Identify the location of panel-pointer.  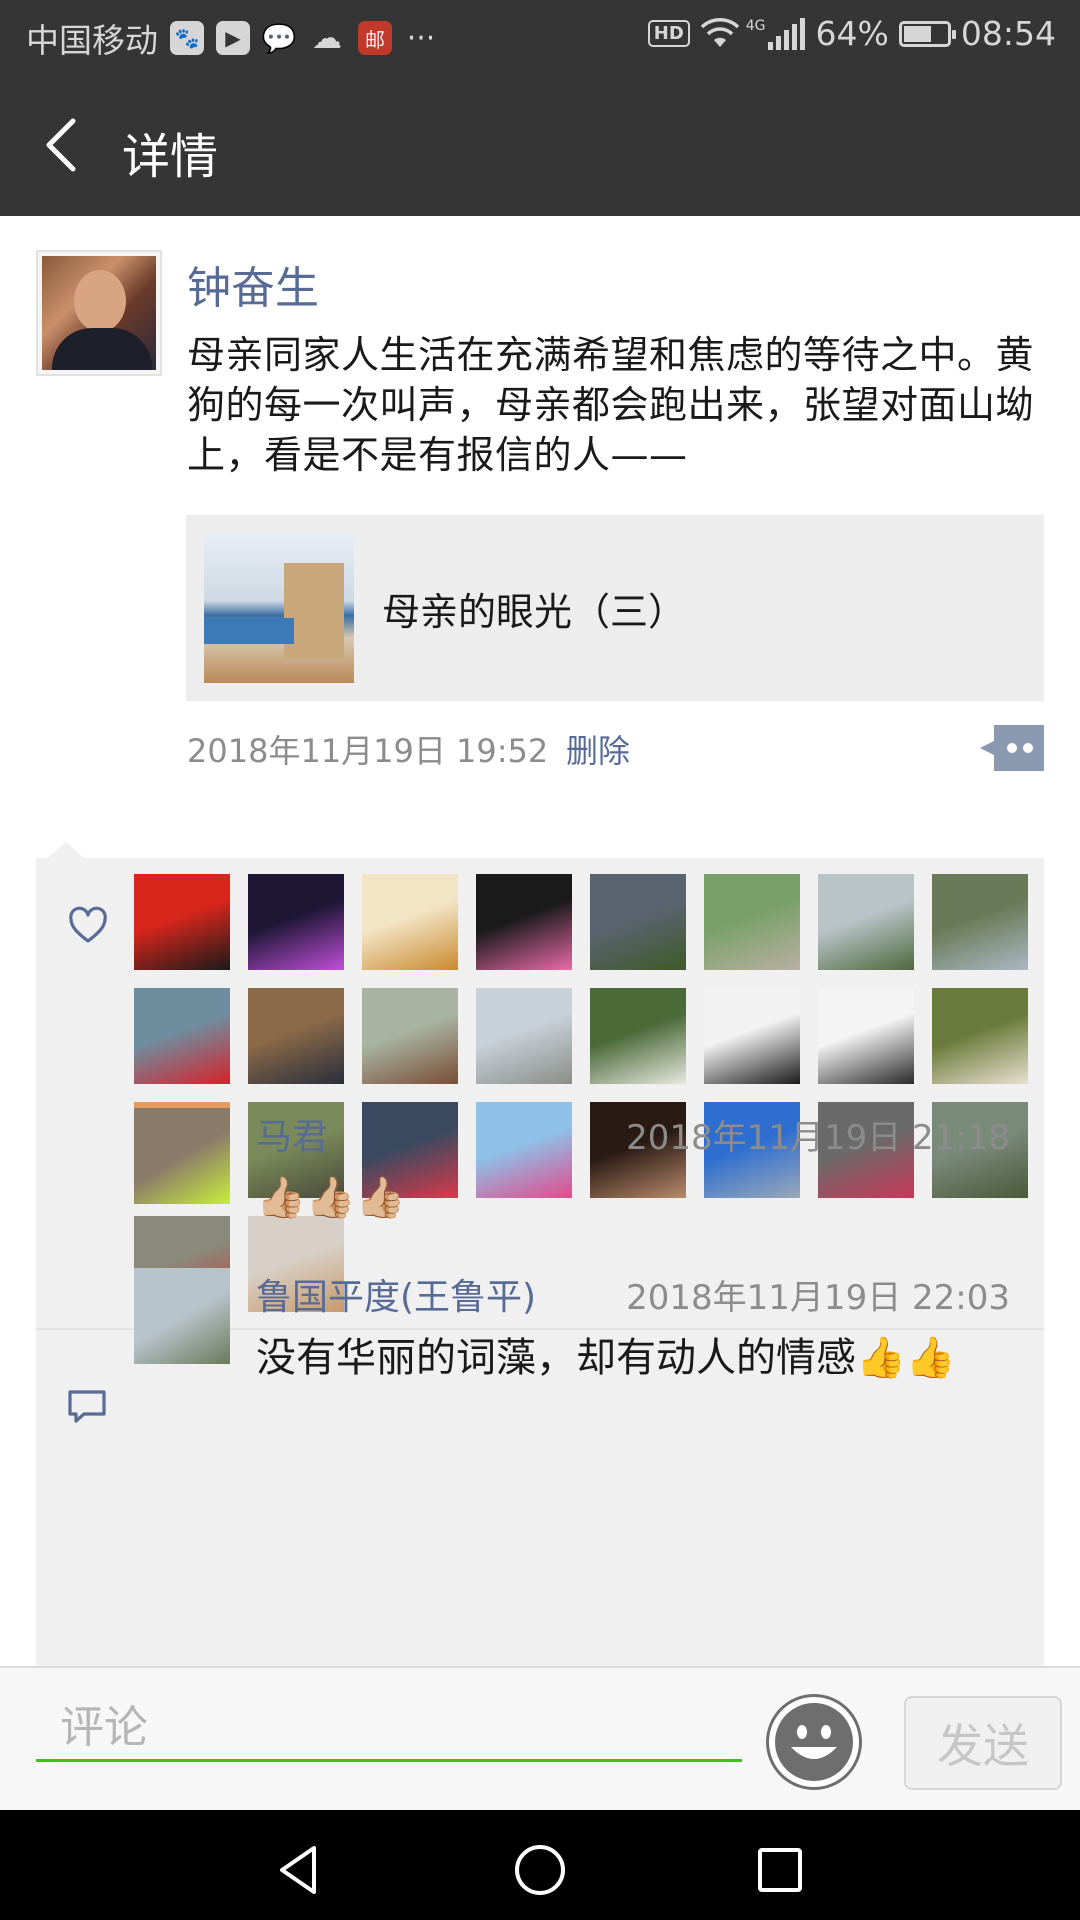
(66, 850).